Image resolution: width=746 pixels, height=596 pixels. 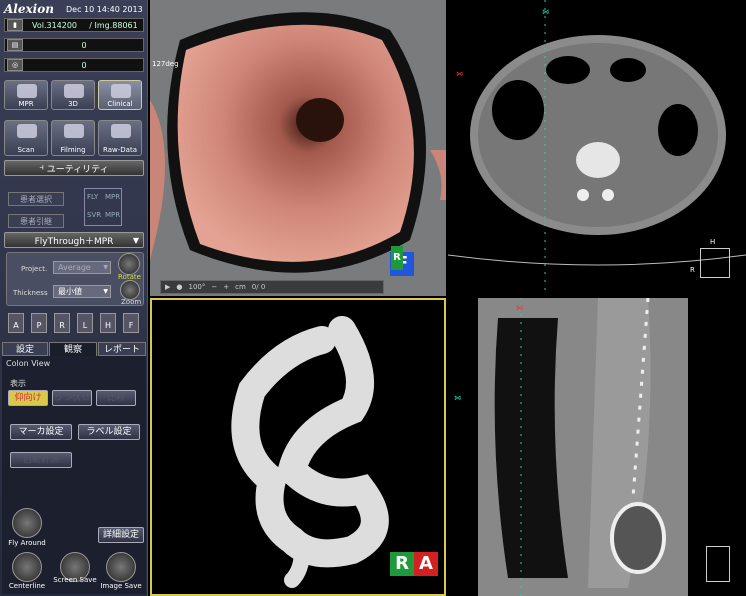 What do you see at coordinates (310, 452) in the screenshot?
I see `colon-volume-render` at bounding box center [310, 452].